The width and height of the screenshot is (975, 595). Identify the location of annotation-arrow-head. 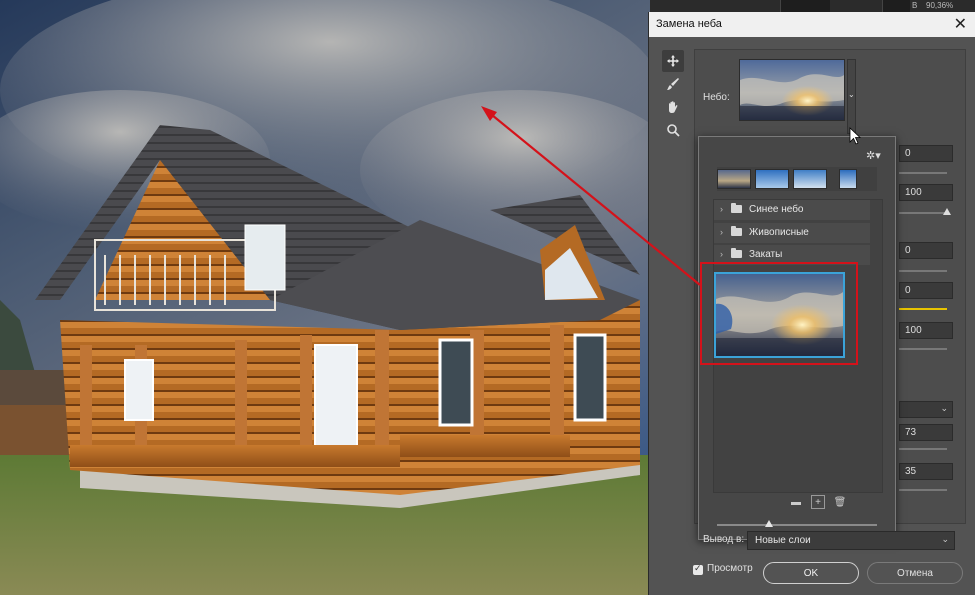
(489, 113).